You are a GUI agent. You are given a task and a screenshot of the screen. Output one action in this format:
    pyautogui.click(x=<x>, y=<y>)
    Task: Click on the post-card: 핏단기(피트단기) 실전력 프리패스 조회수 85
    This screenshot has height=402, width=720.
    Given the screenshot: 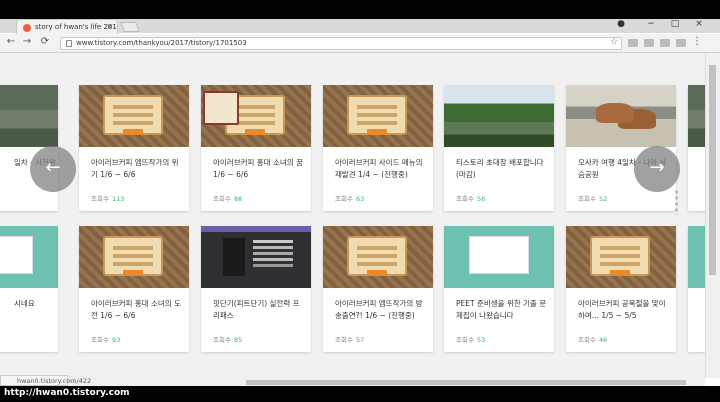 What is the action you would take?
    pyautogui.click(x=256, y=289)
    